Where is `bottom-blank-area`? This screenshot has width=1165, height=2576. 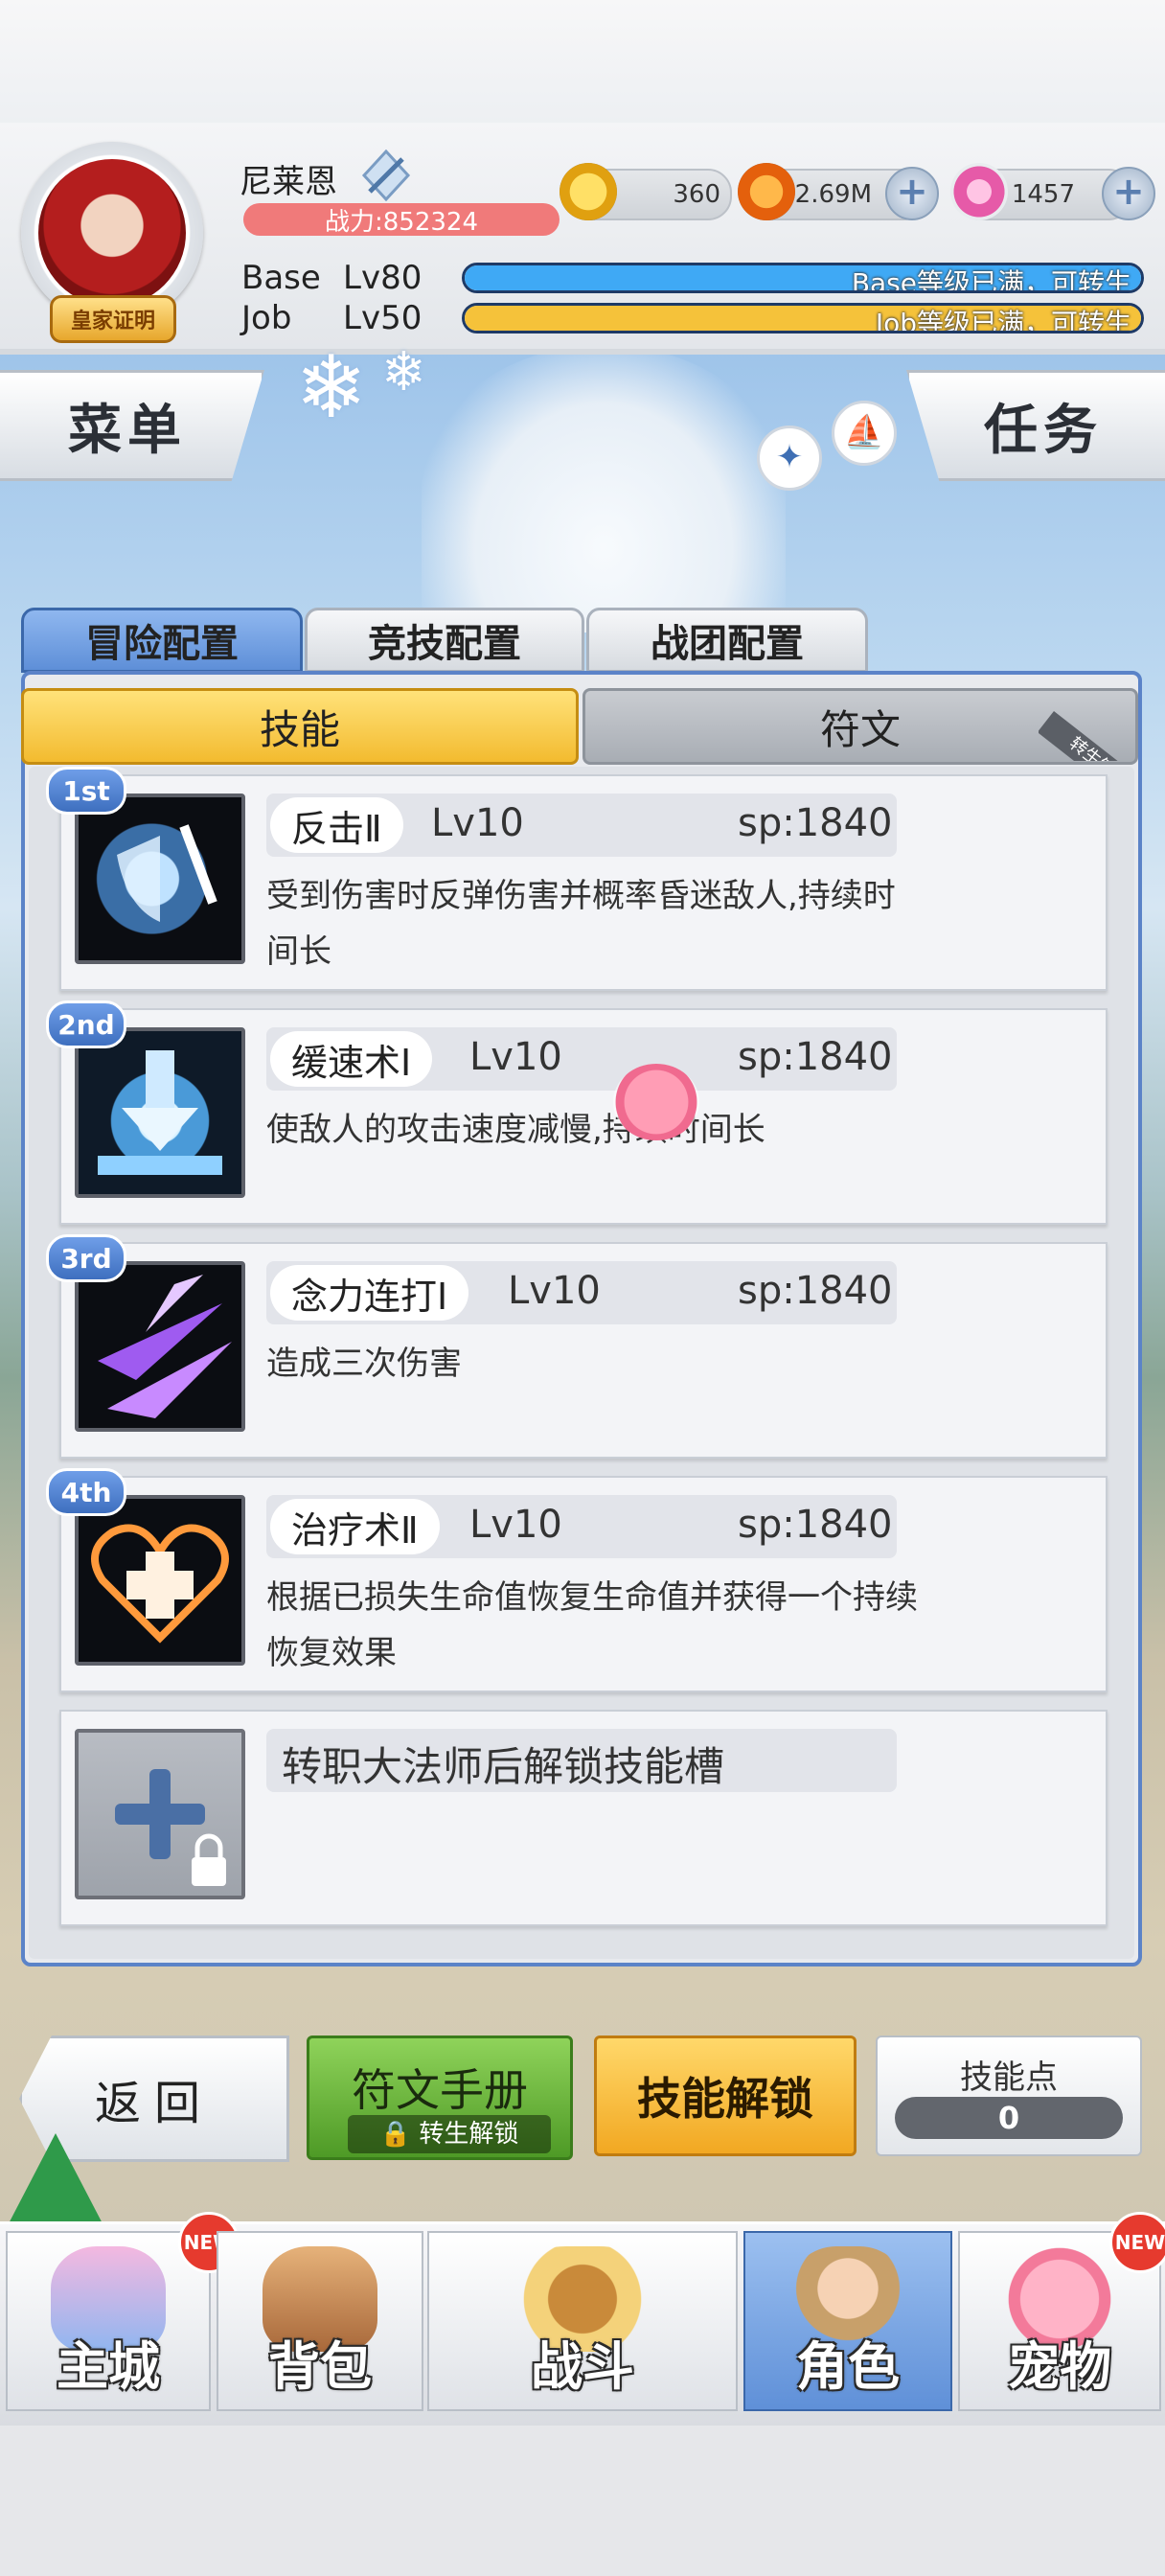
bottom-blank-area is located at coordinates (582, 2490).